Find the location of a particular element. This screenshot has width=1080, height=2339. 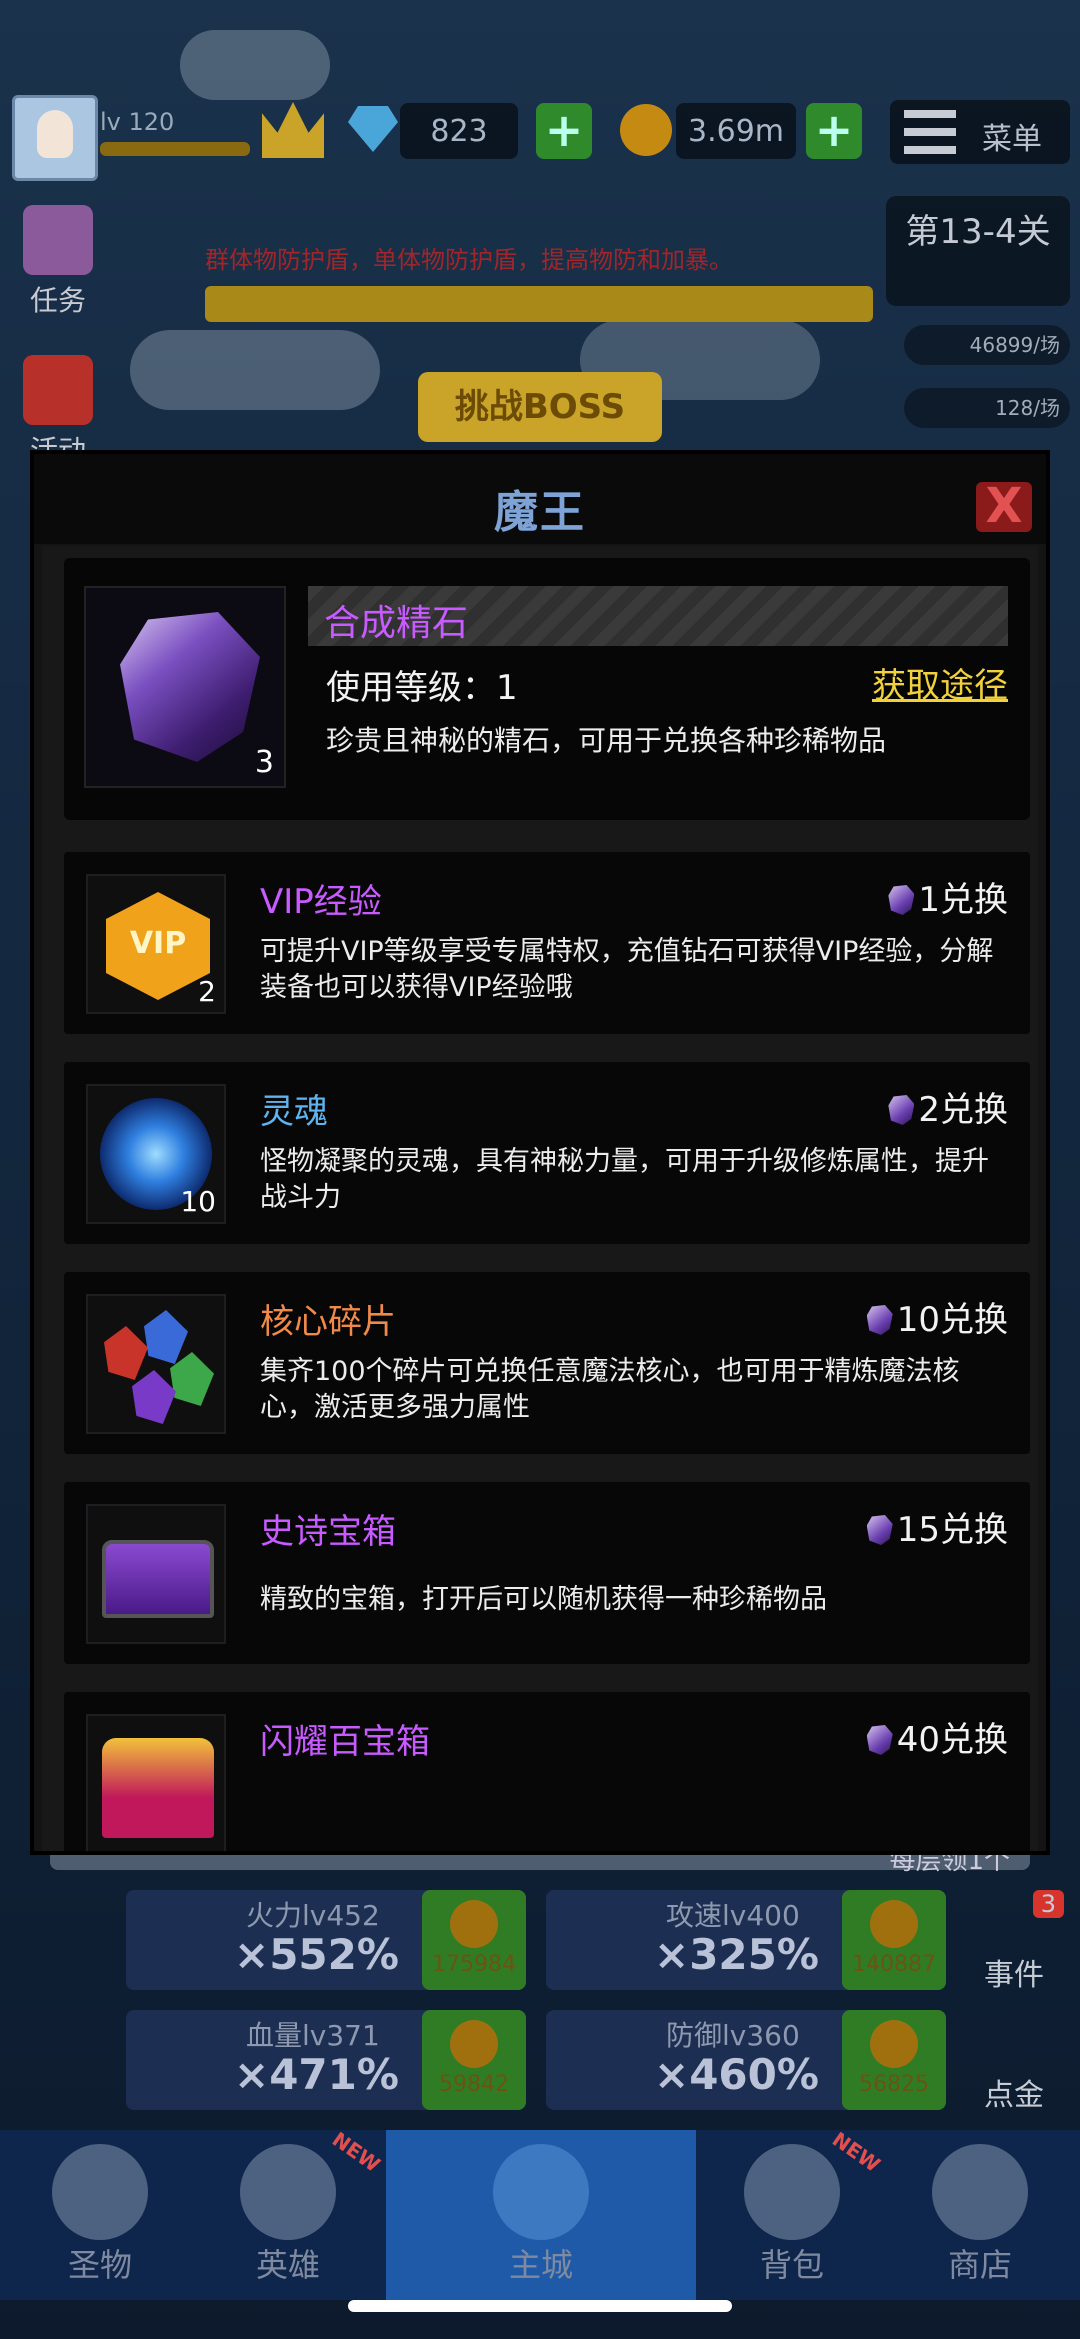

sidebar-item-task: 任务 is located at coordinates (58, 262).